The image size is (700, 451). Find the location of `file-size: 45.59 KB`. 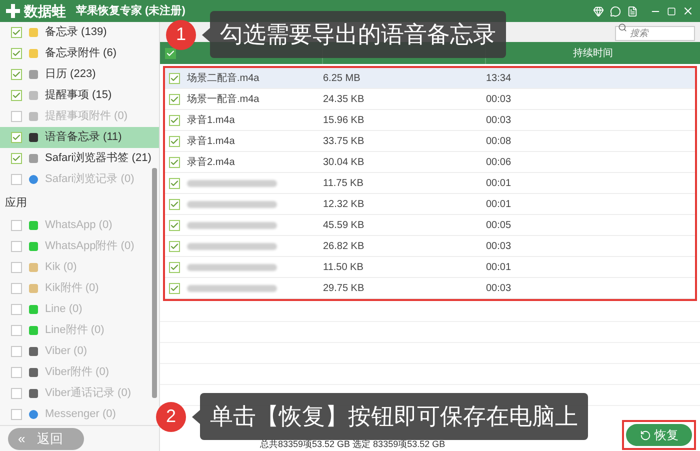

file-size: 45.59 KB is located at coordinates (344, 225).